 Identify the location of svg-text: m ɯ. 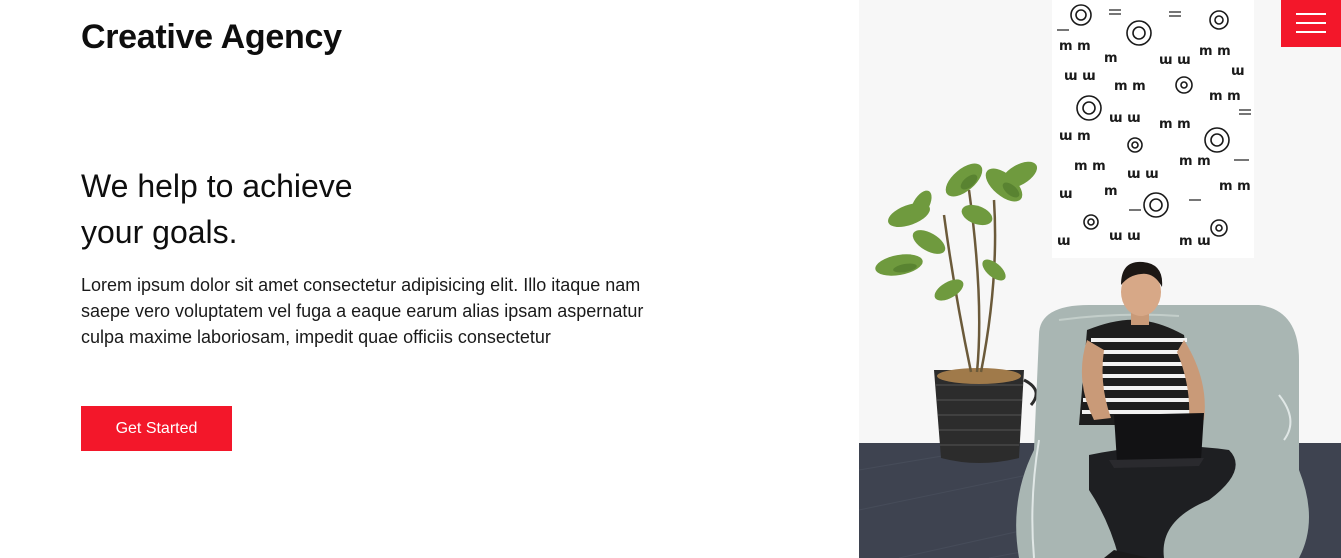
(1195, 241).